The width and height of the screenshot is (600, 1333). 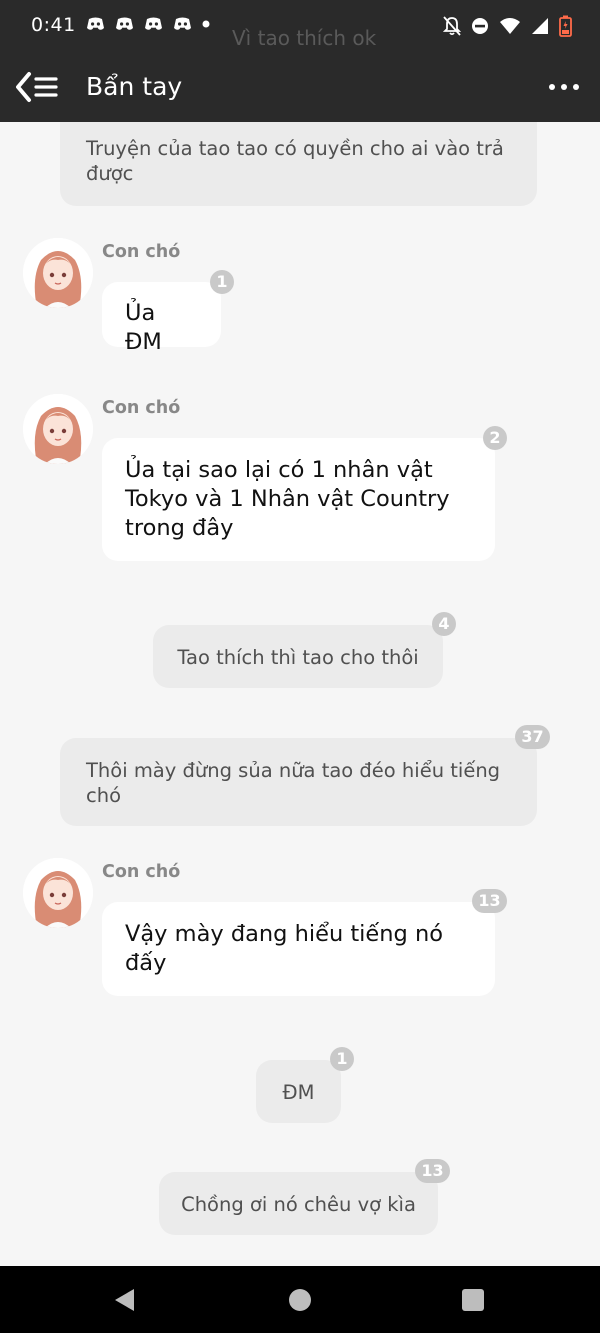 I want to click on message-text: Vậy mày đang hiểu tiếng nó đấy, so click(x=284, y=948).